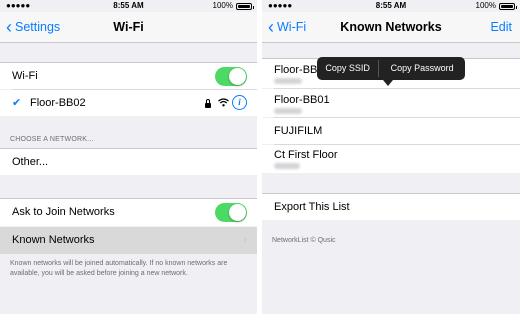 This screenshot has width=520, height=314. I want to click on navigation-bar: ‹ Wi-Fi Known Networks Edit, so click(391, 27).